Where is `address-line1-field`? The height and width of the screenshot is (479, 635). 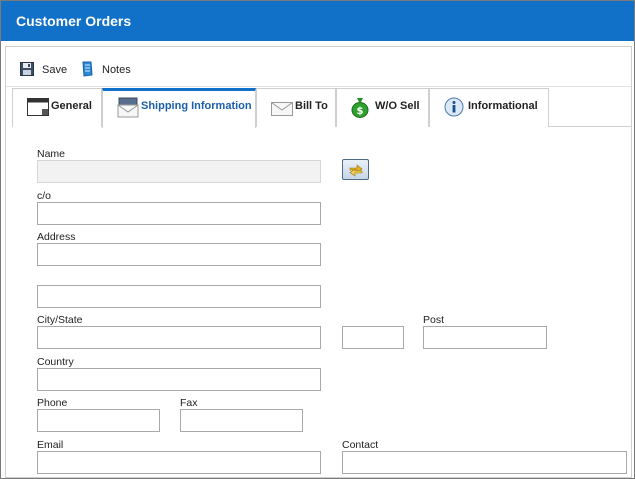 address-line1-field is located at coordinates (179, 254).